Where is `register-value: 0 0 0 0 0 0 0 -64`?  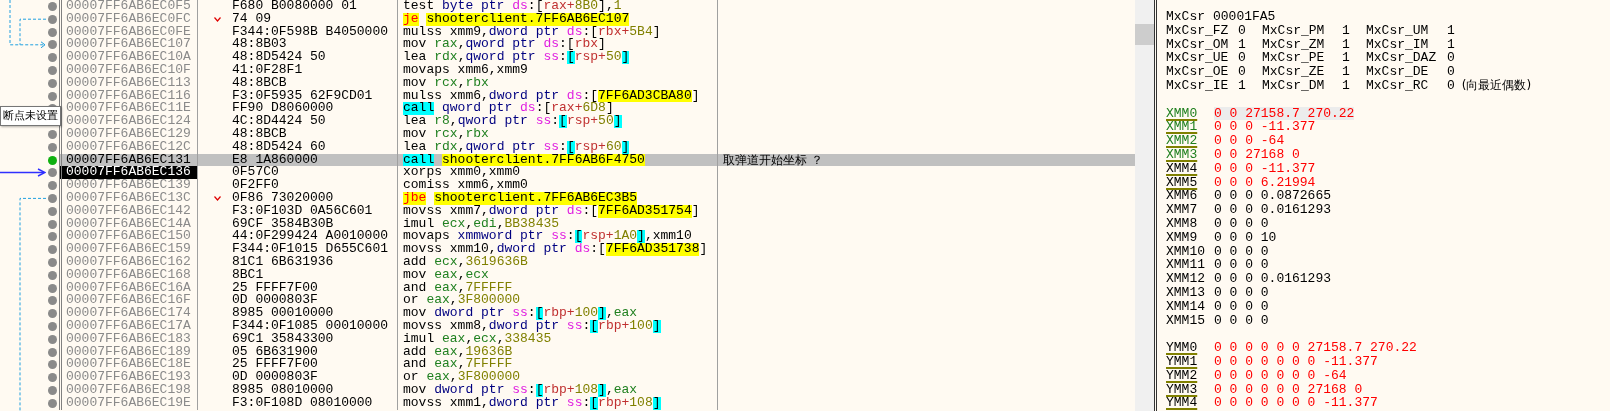
register-value: 0 0 0 0 0 0 0 -64 is located at coordinates (1280, 375).